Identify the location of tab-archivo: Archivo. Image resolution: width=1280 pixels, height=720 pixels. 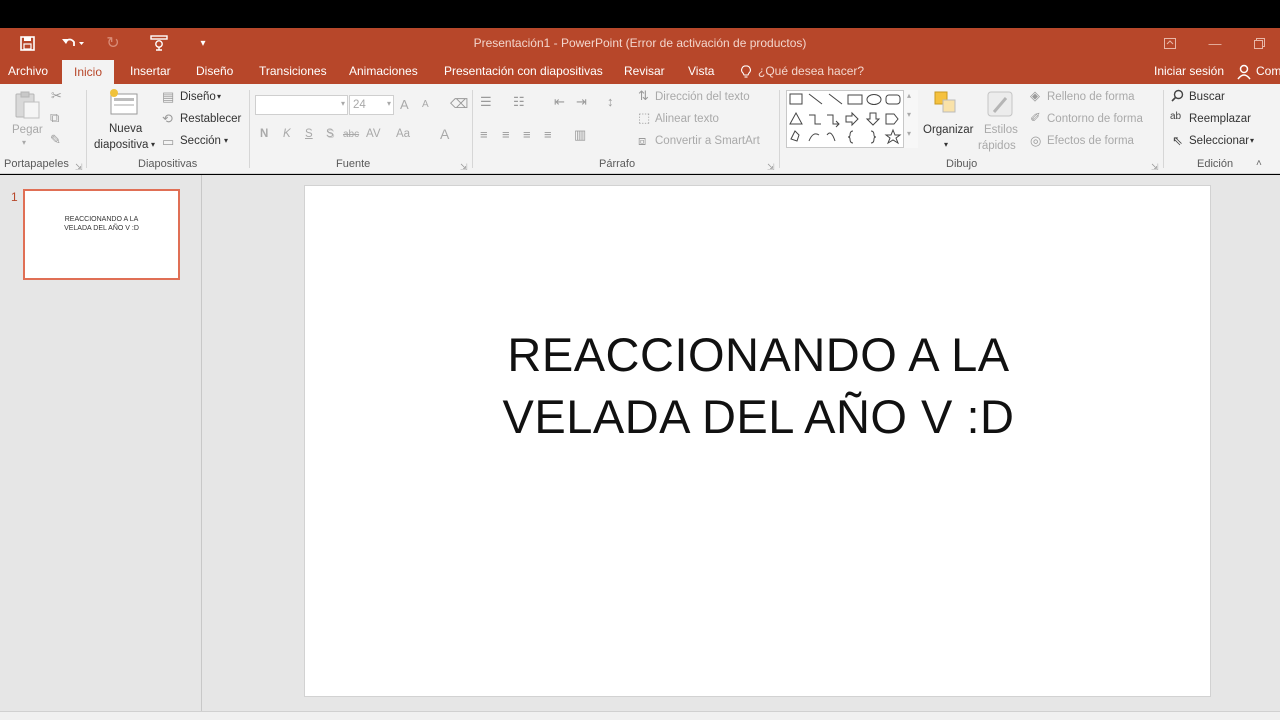
(28, 71).